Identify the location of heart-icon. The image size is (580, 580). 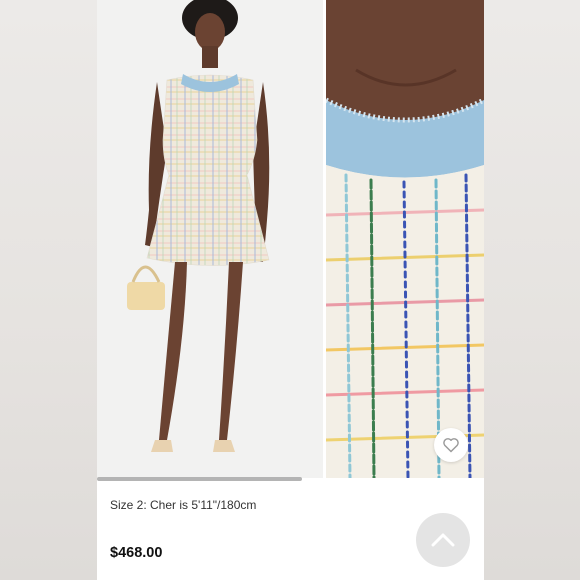
(451, 445).